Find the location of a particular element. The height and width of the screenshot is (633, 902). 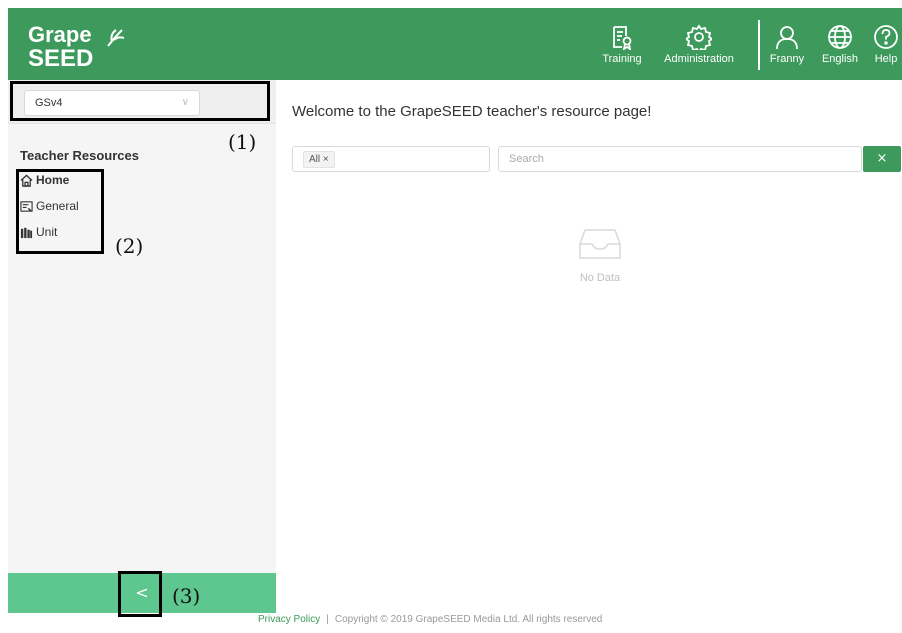

nav-help-label: Help is located at coordinates (886, 58).